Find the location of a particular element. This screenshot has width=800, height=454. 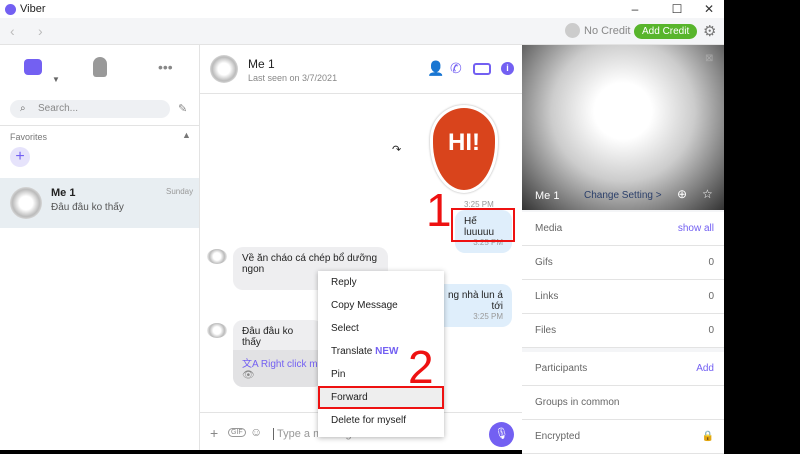

menu-item-reply: Reply is located at coordinates (381, 282).